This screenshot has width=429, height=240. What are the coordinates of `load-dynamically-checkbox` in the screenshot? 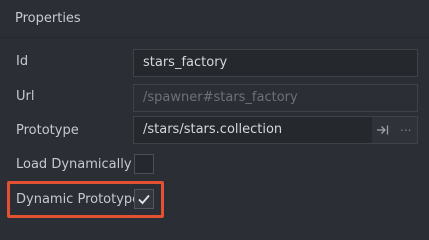 It's located at (144, 164).